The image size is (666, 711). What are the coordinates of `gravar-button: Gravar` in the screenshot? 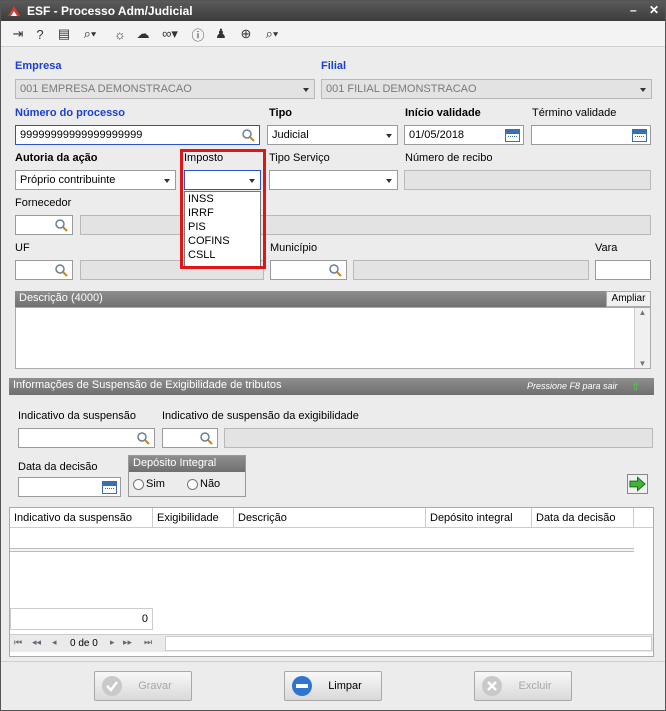 It's located at (143, 686).